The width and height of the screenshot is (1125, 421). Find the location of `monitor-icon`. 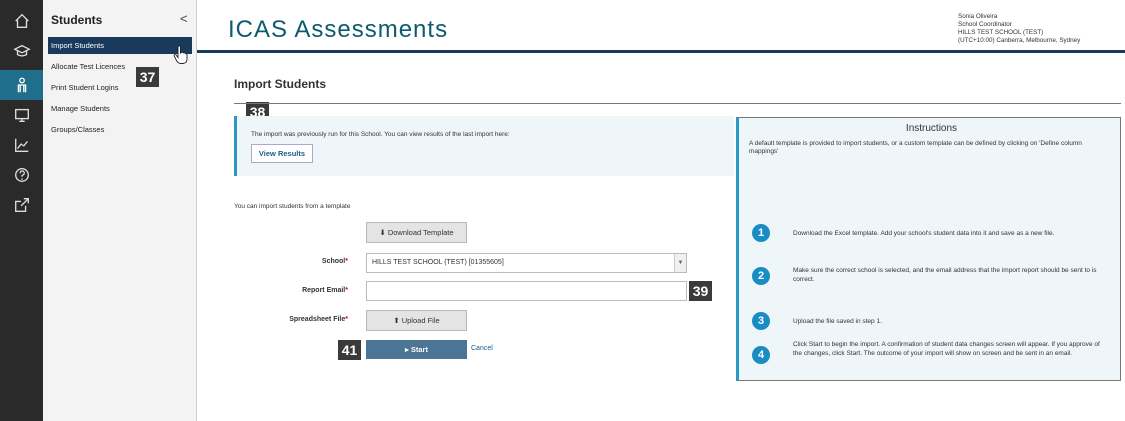

monitor-icon is located at coordinates (21, 115).